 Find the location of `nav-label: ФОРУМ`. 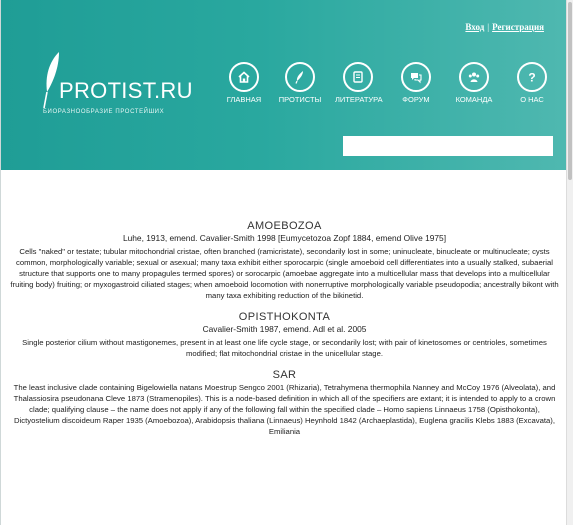

nav-label: ФОРУМ is located at coordinates (416, 99).